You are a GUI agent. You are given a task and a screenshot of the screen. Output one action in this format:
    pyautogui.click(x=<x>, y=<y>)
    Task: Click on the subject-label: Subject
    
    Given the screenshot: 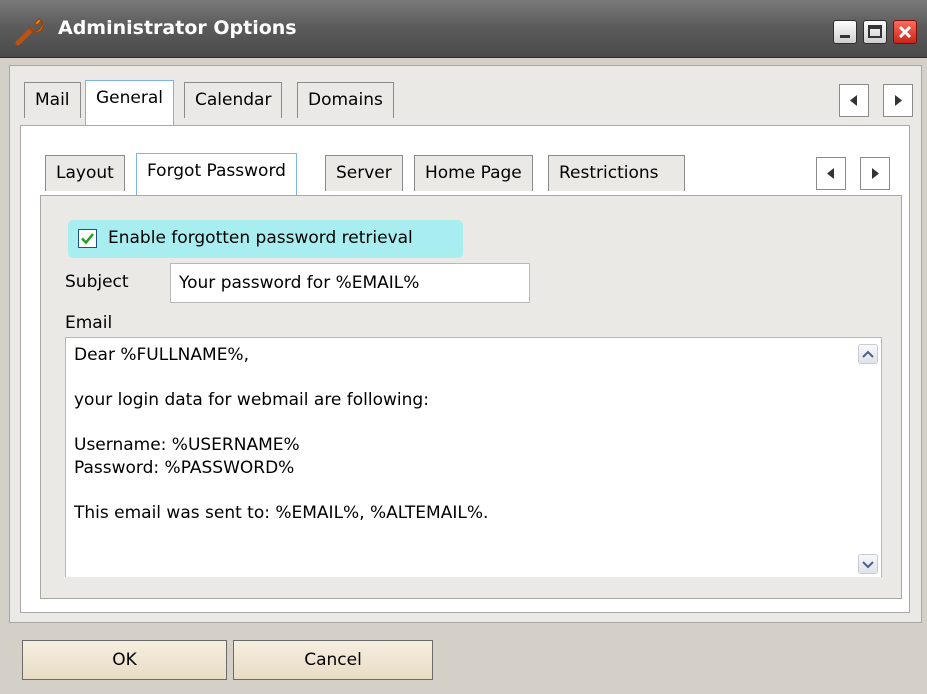 What is the action you would take?
    pyautogui.click(x=97, y=282)
    